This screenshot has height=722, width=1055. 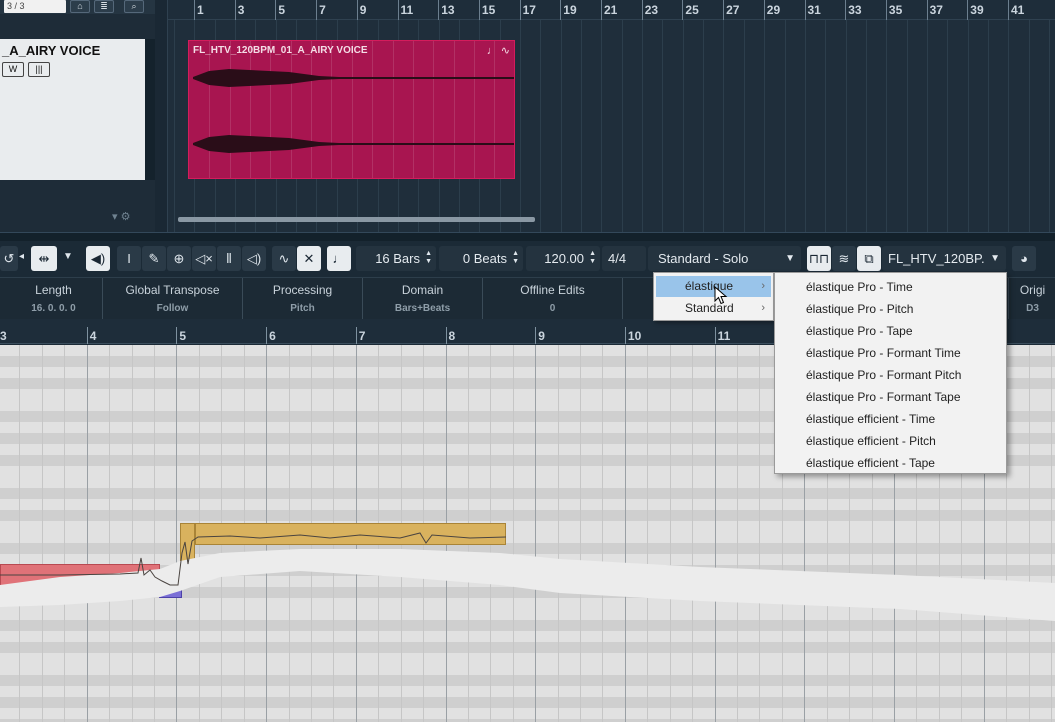 I want to click on editor-ruler-bar-number: 11, so click(x=724, y=336).